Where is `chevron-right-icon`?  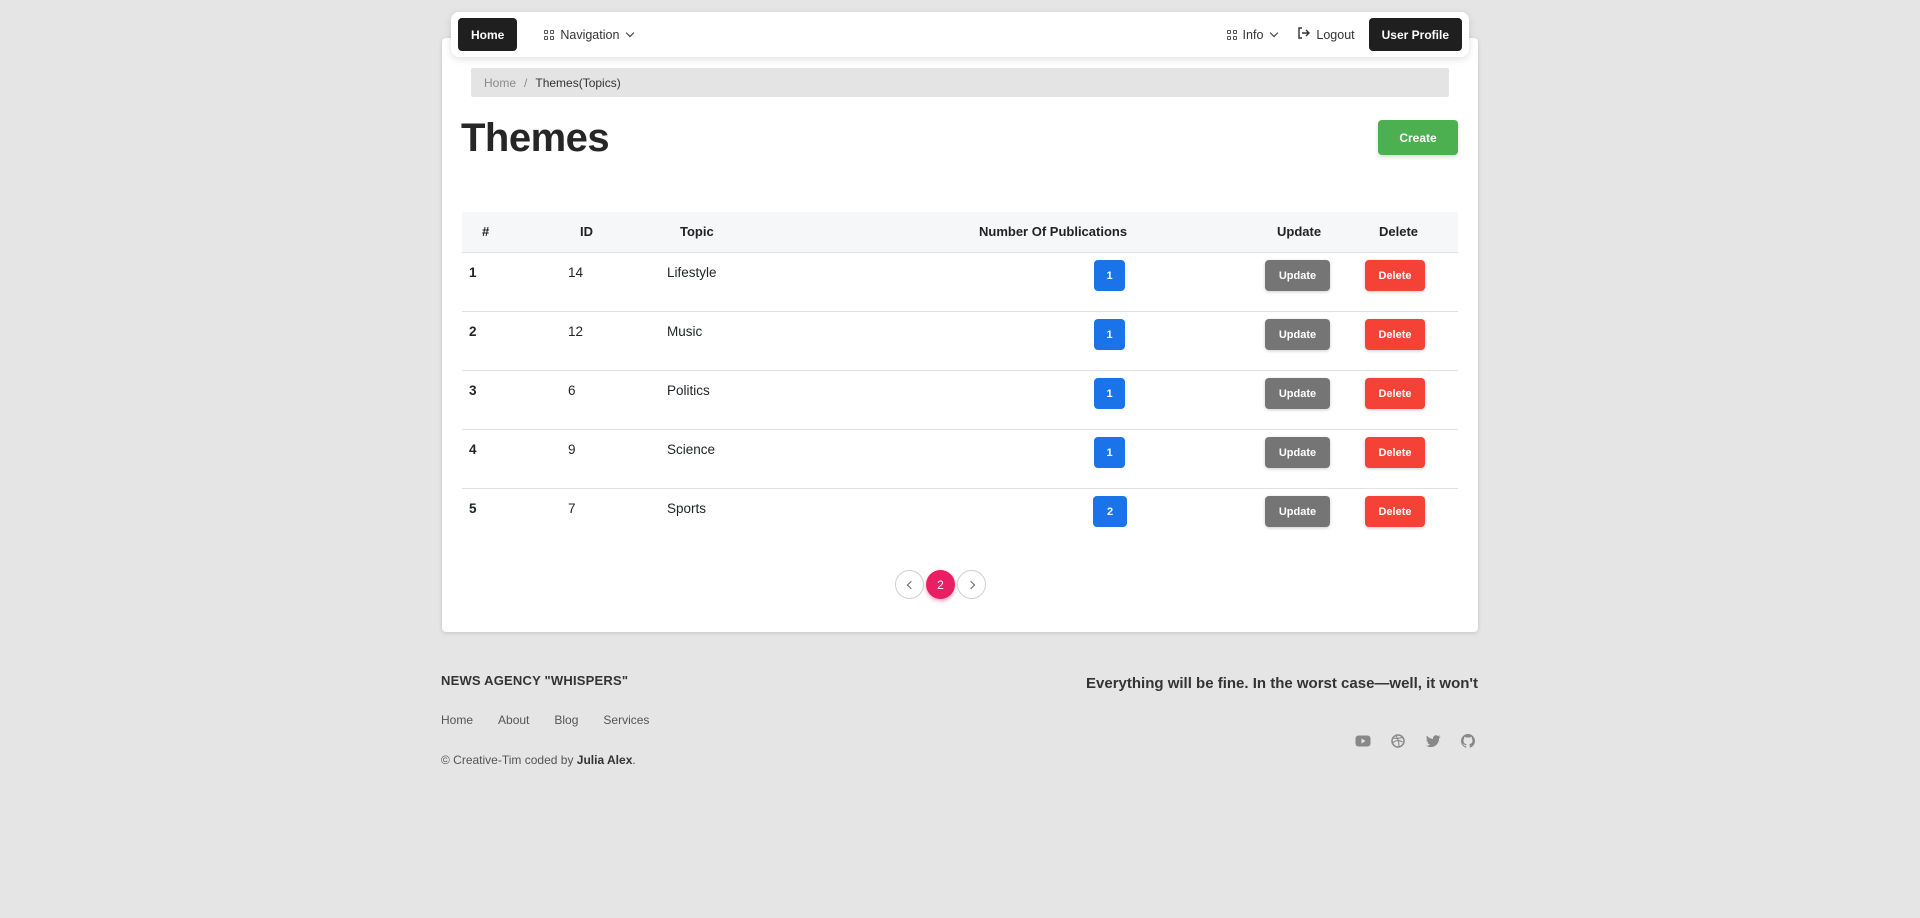 chevron-right-icon is located at coordinates (970, 584).